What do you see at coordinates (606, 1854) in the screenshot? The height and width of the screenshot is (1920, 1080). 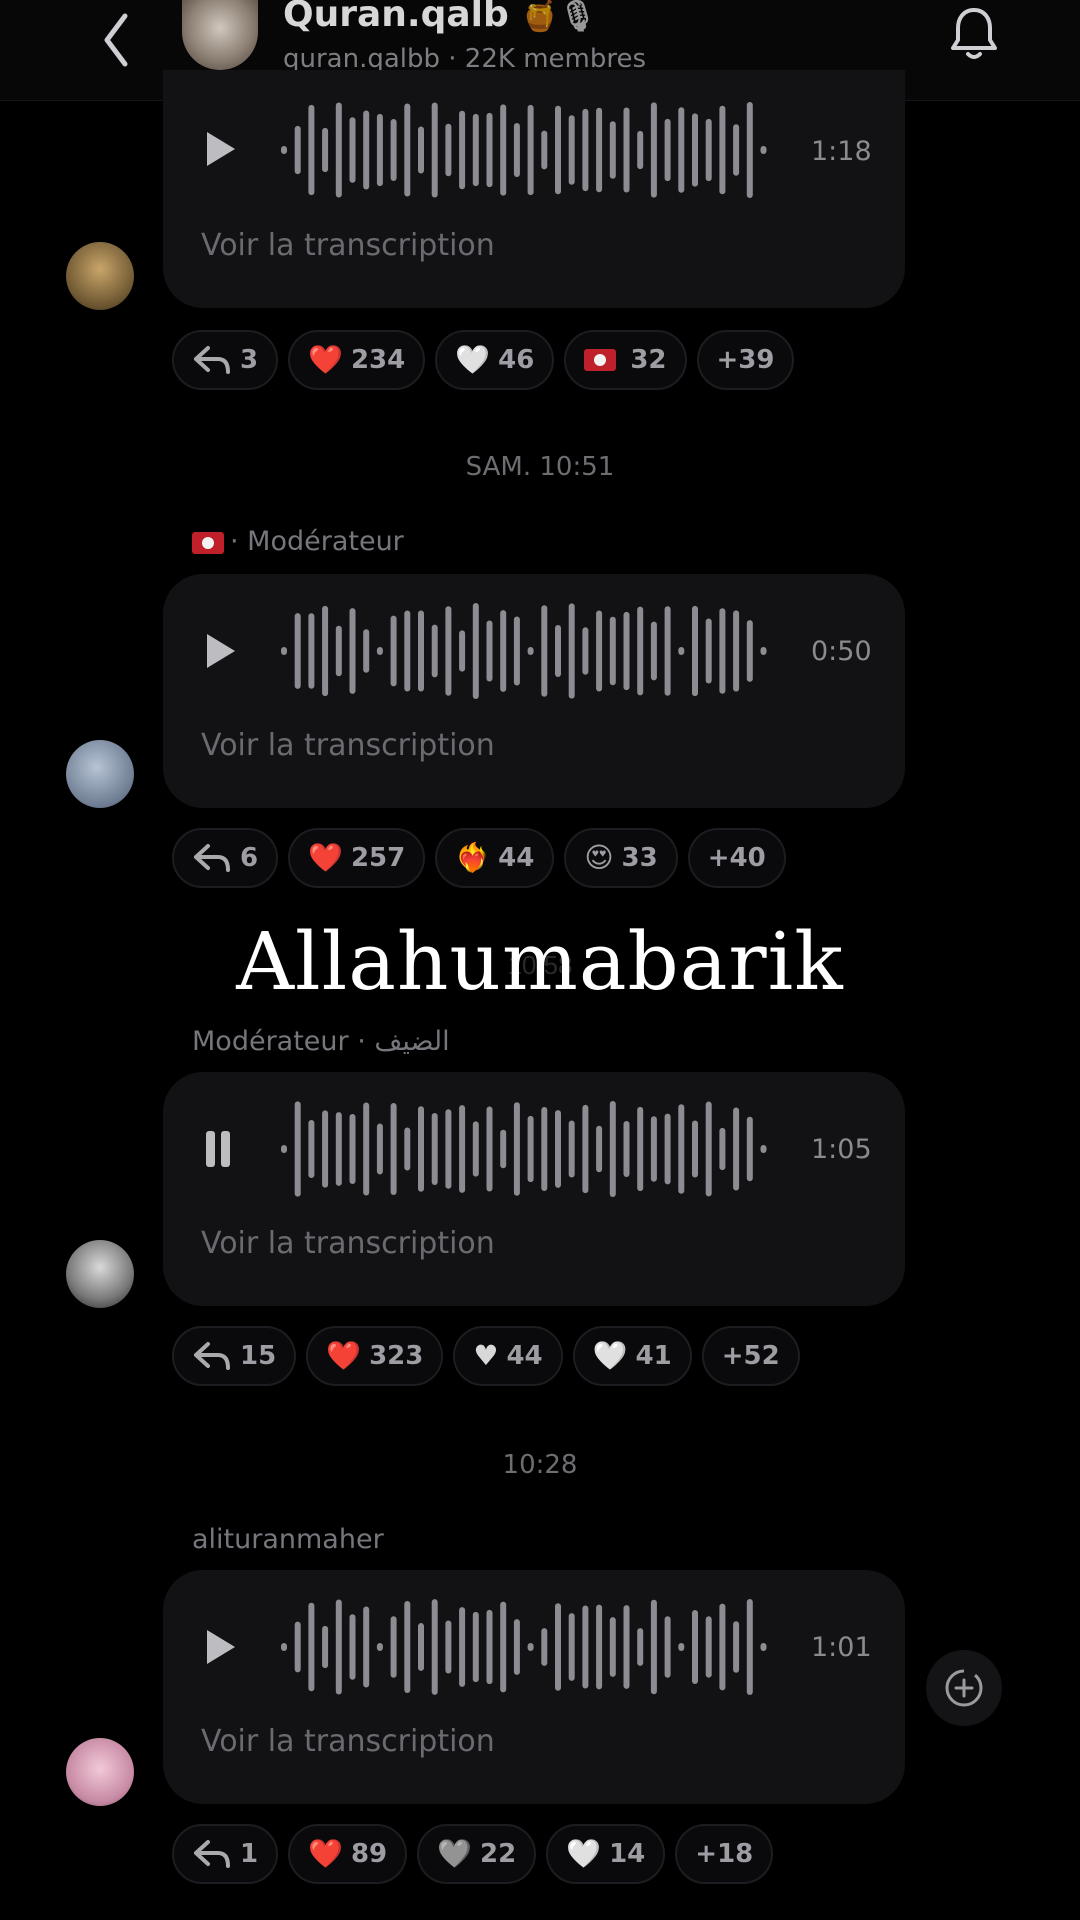 I see `reaction-chip: 🤍 14` at bounding box center [606, 1854].